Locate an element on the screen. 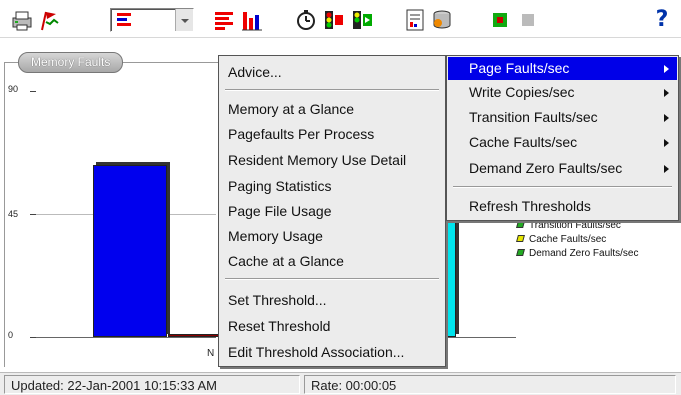 The width and height of the screenshot is (681, 395). bar-chart-swatch-icon is located at coordinates (124, 19).